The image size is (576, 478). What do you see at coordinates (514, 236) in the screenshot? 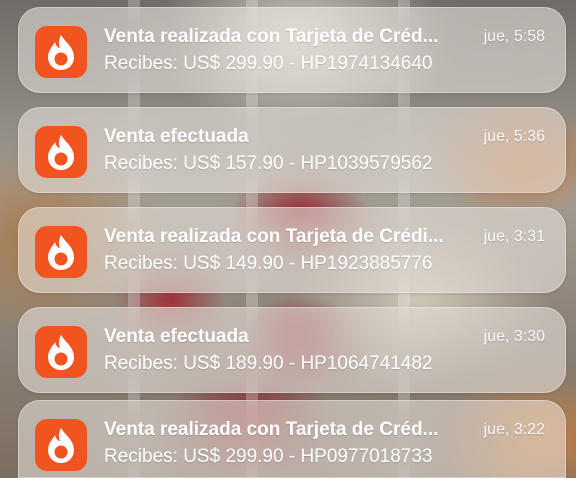
I see `notification-time: jue, 3:31` at bounding box center [514, 236].